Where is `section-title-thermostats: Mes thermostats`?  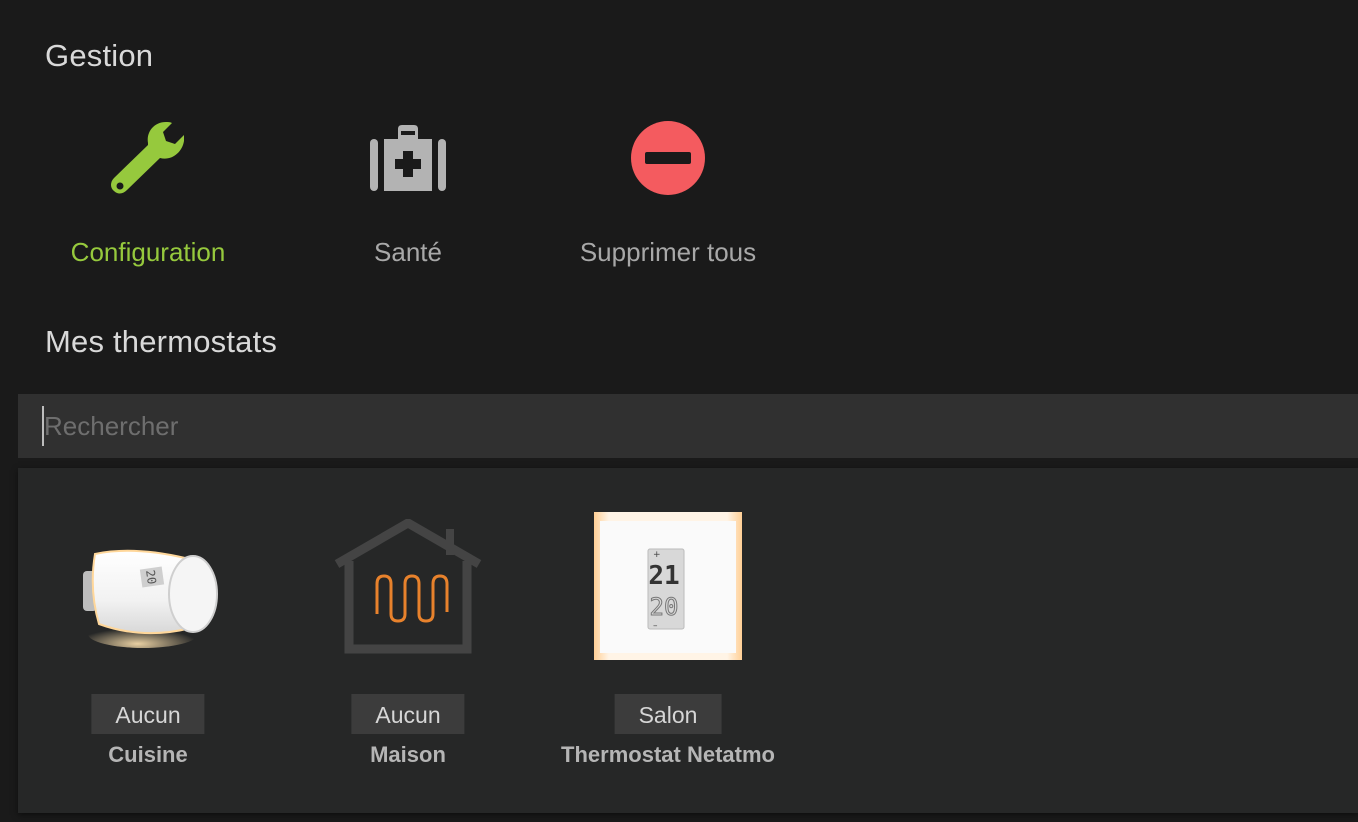 section-title-thermostats: Mes thermostats is located at coordinates (161, 341).